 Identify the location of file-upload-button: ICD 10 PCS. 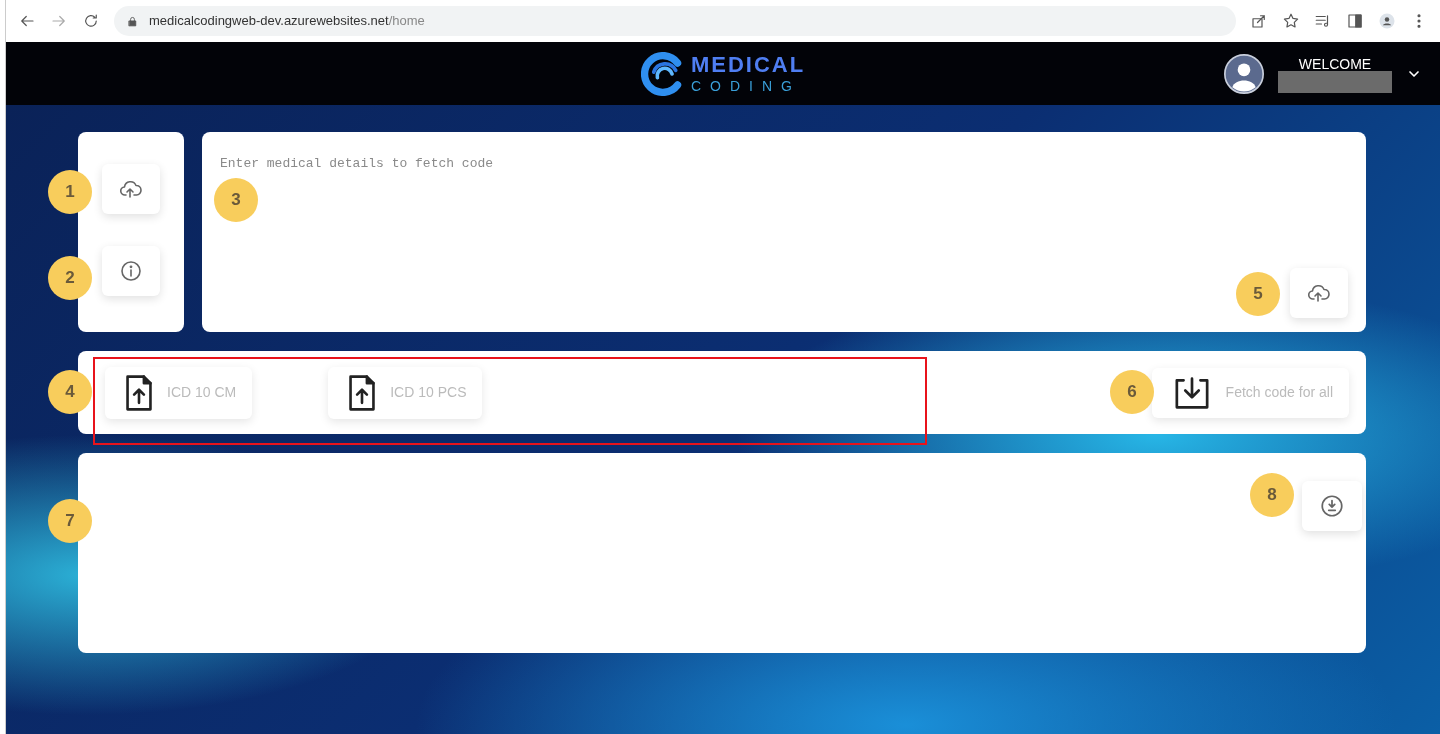
(405, 392).